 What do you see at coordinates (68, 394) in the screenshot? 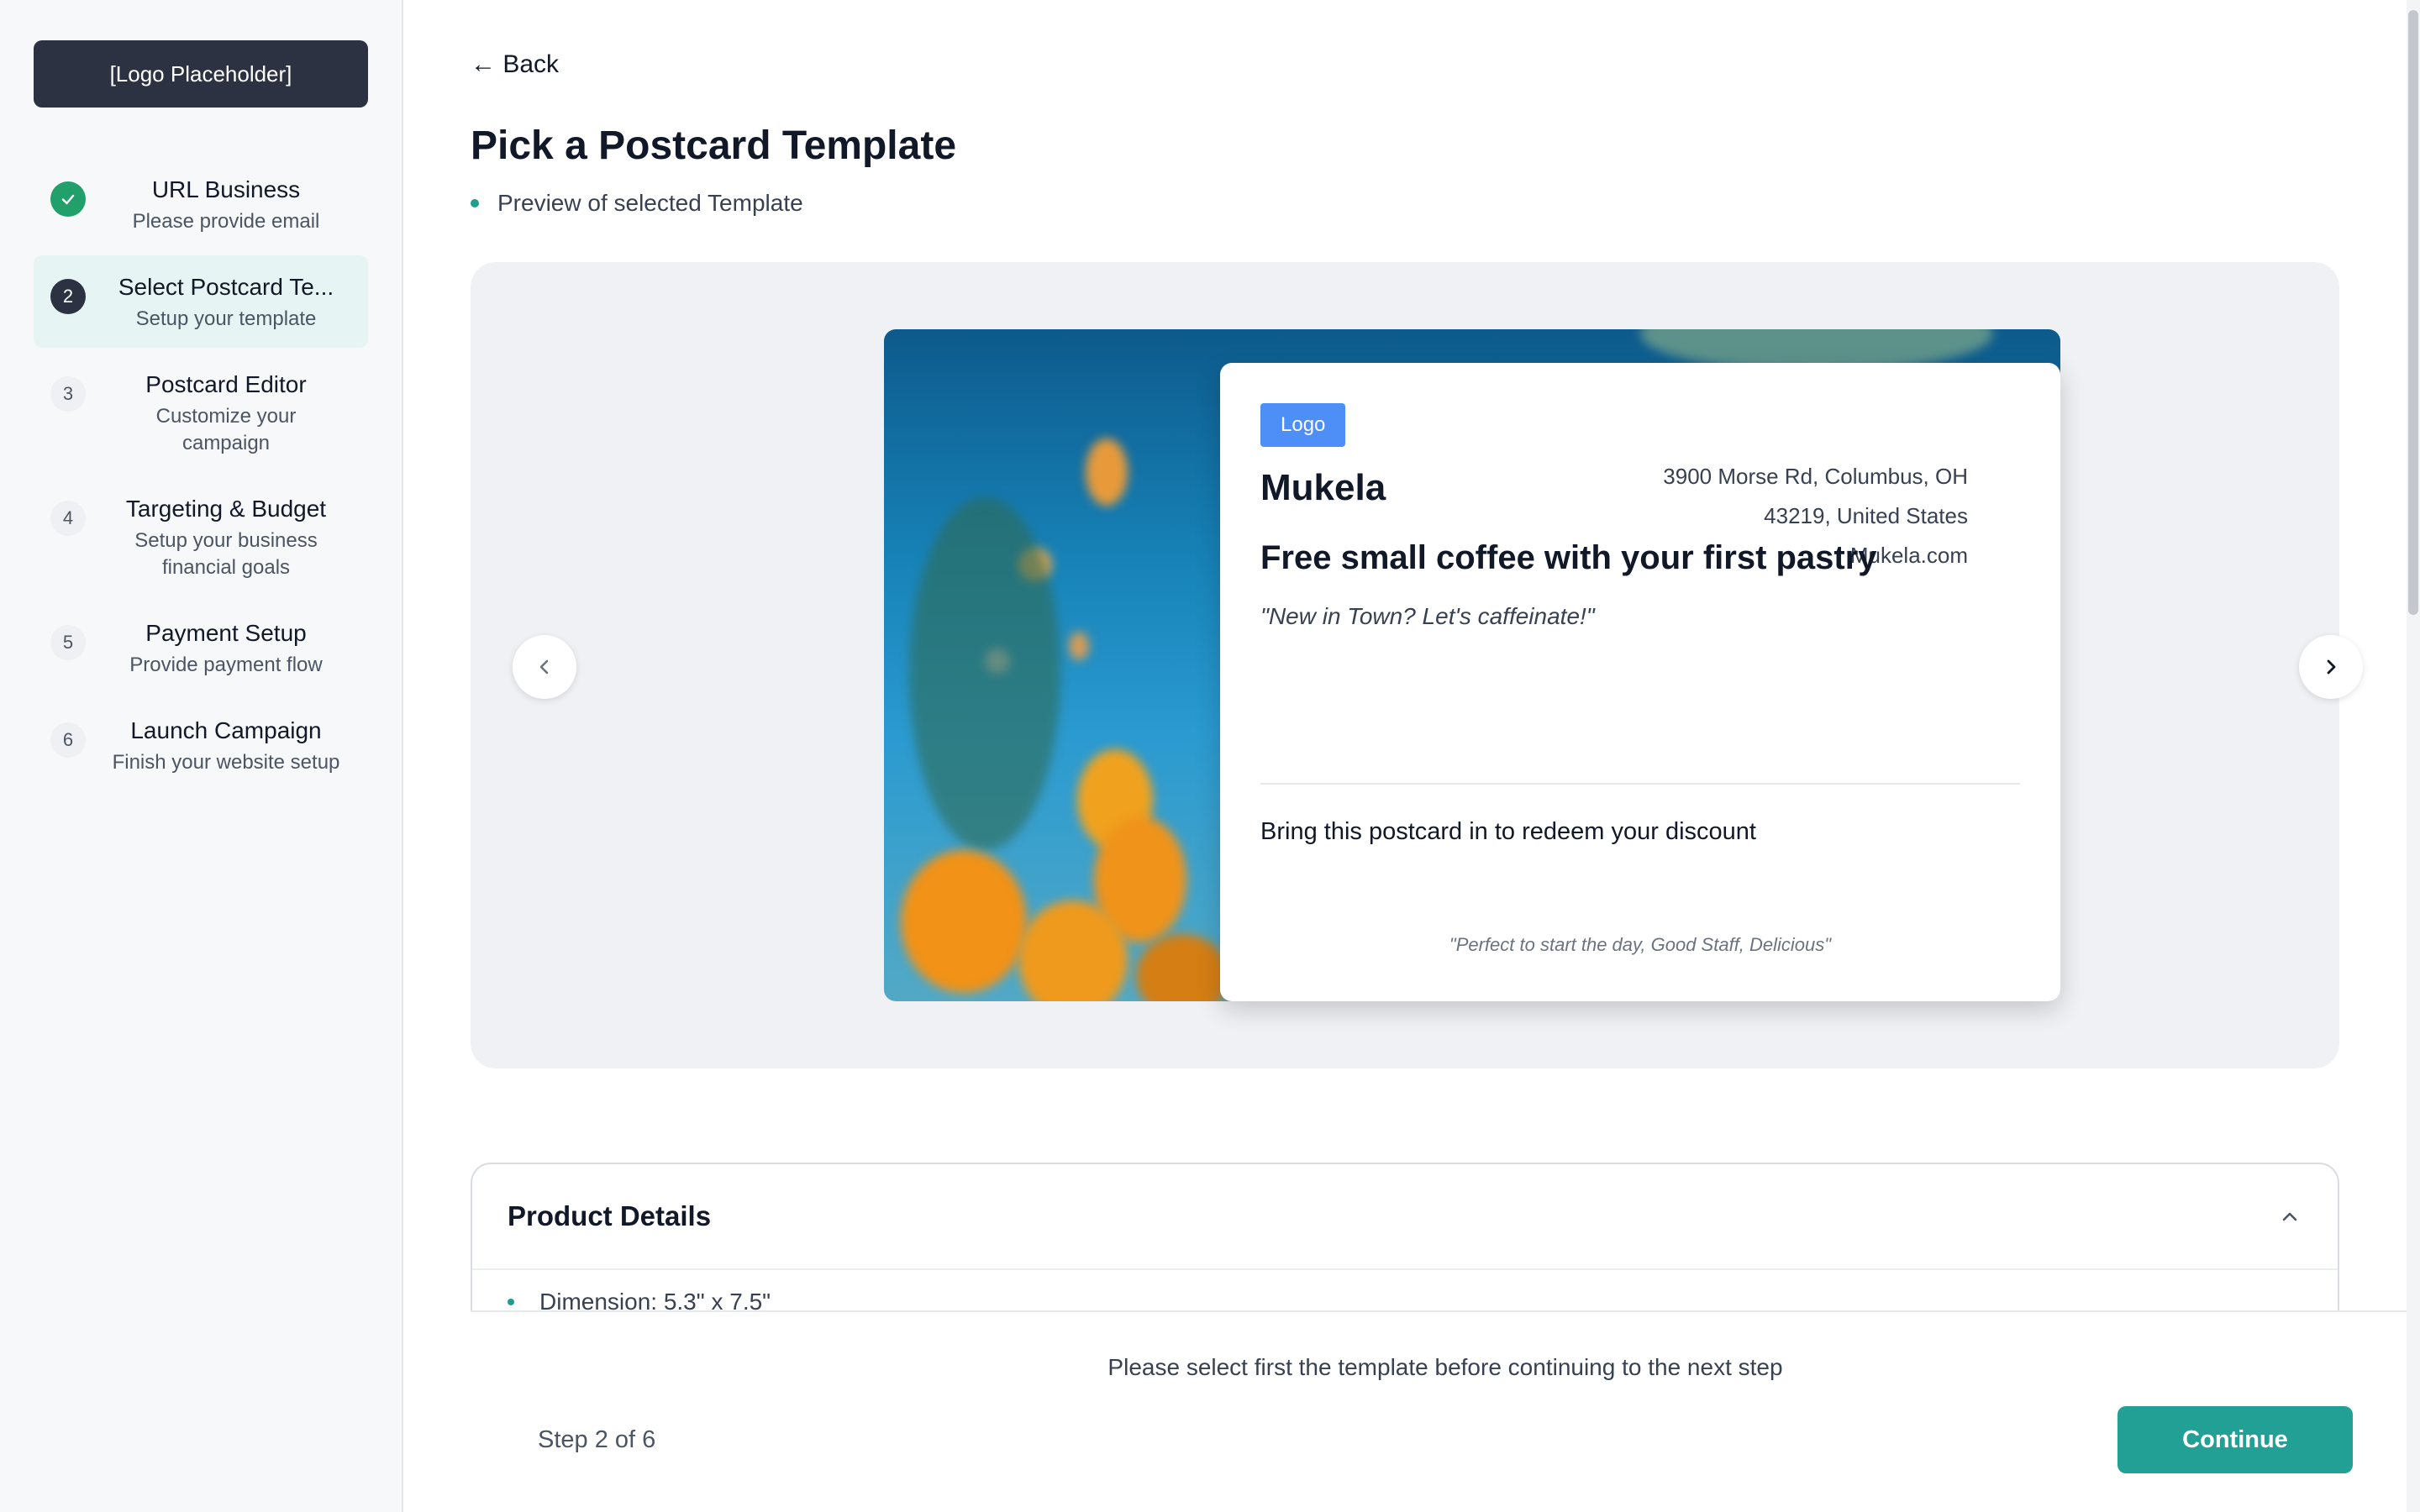
I see `step-number: 3` at bounding box center [68, 394].